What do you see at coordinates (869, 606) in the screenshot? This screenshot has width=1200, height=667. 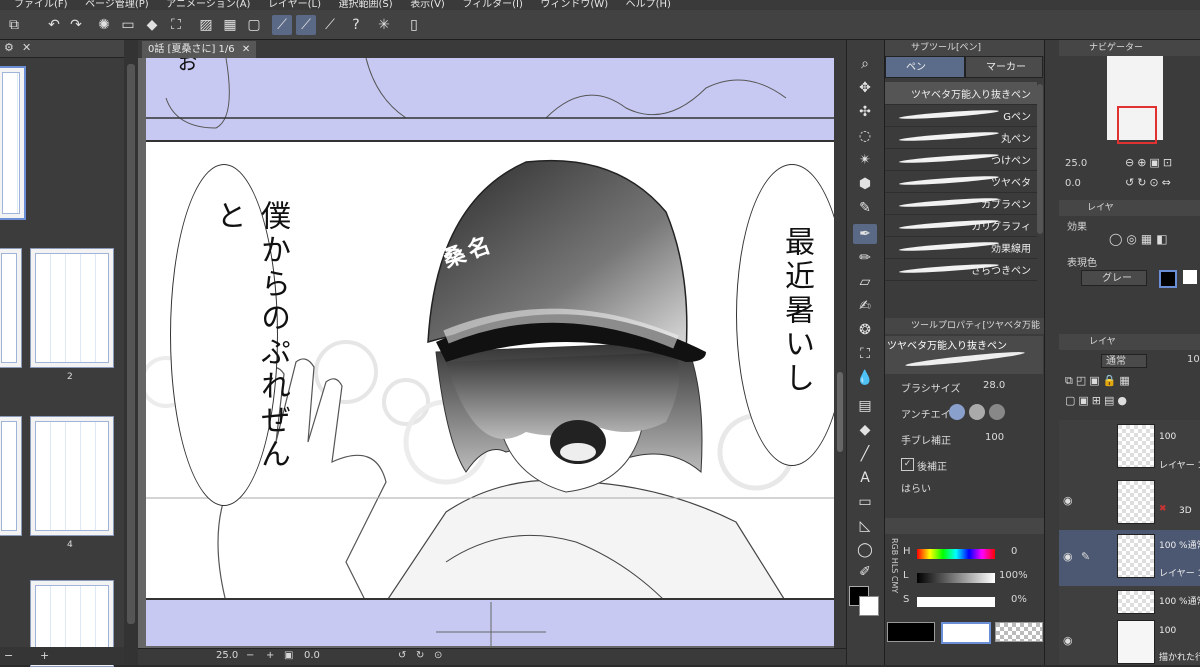 I see `sub-color-swatch` at bounding box center [869, 606].